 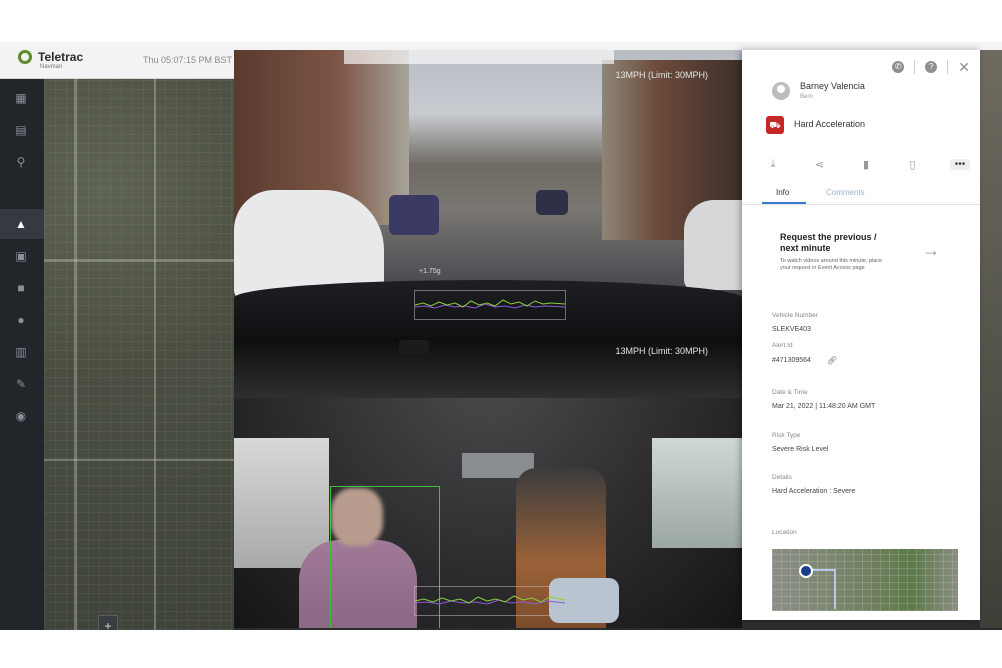 What do you see at coordinates (414, 347) in the screenshot?
I see `rearview-mirror` at bounding box center [414, 347].